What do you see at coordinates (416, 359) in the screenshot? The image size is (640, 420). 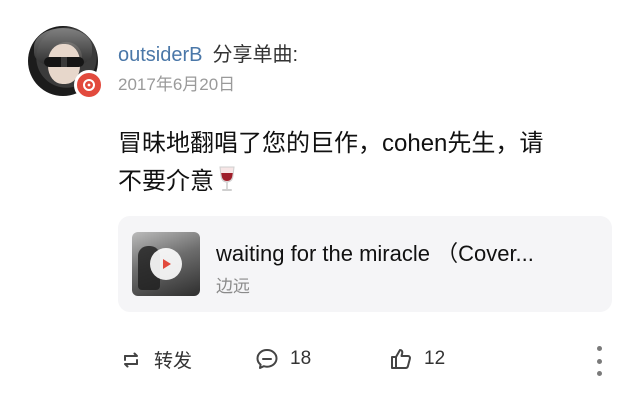 I see `like-button: 12` at bounding box center [416, 359].